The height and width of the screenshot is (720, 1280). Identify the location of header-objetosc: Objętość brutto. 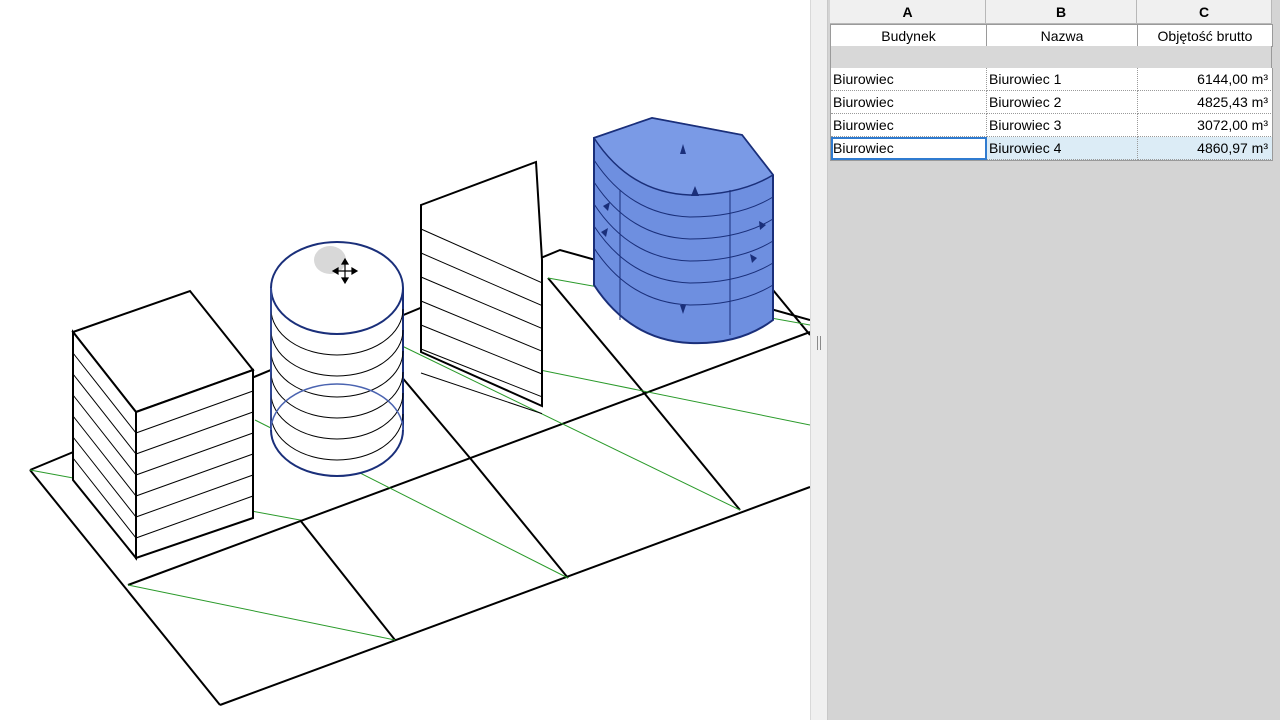
(1205, 36).